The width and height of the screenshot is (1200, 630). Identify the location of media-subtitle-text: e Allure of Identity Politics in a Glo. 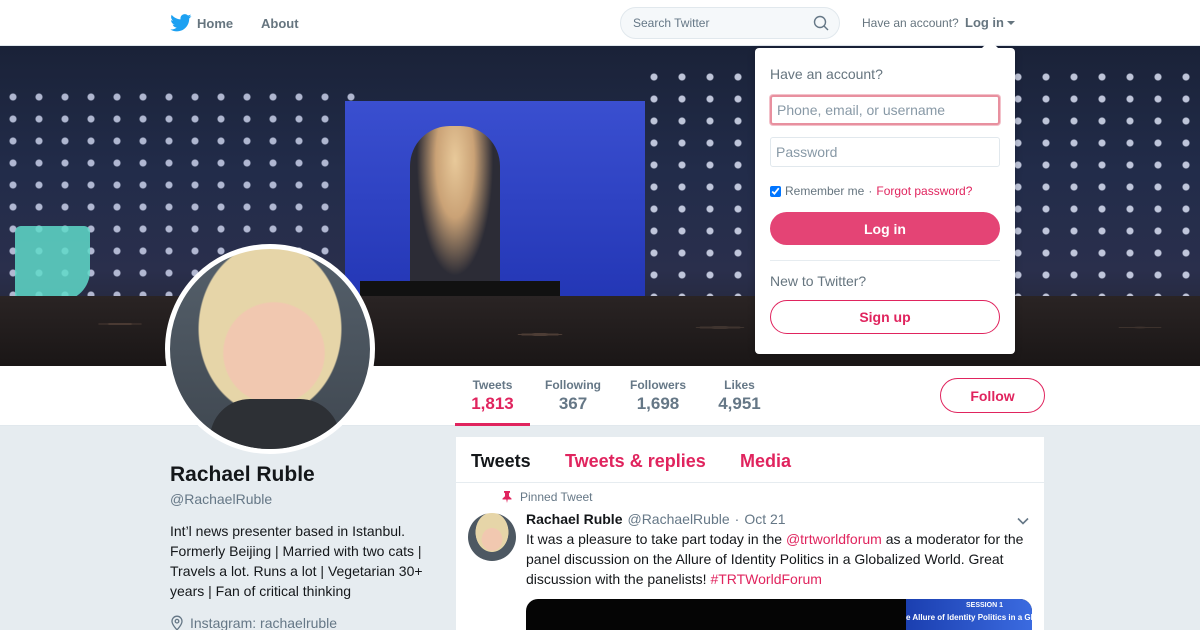
(969, 617).